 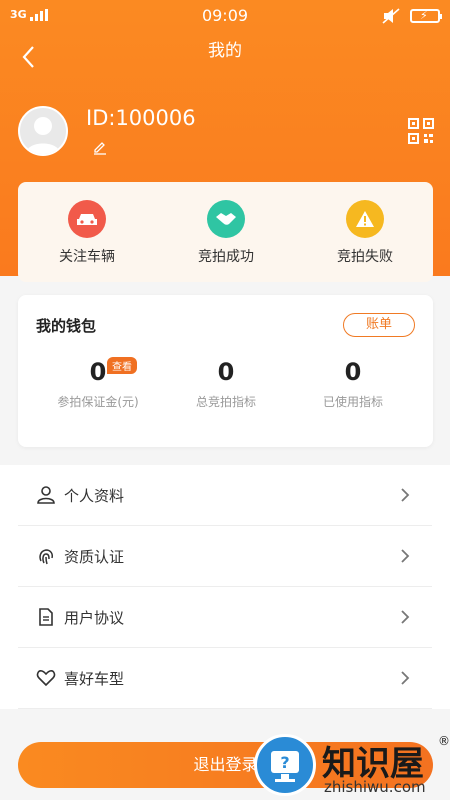 I want to click on qr-code-icon, so click(x=421, y=131).